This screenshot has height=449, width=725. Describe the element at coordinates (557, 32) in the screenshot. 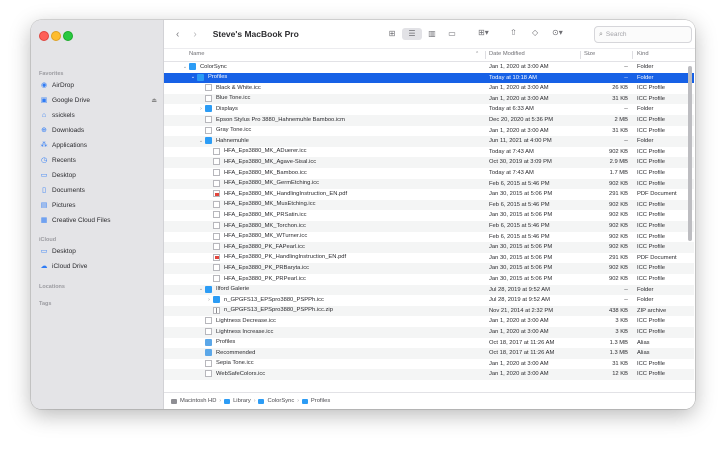

I see `more-actions-icon: ⊙▾` at that location.